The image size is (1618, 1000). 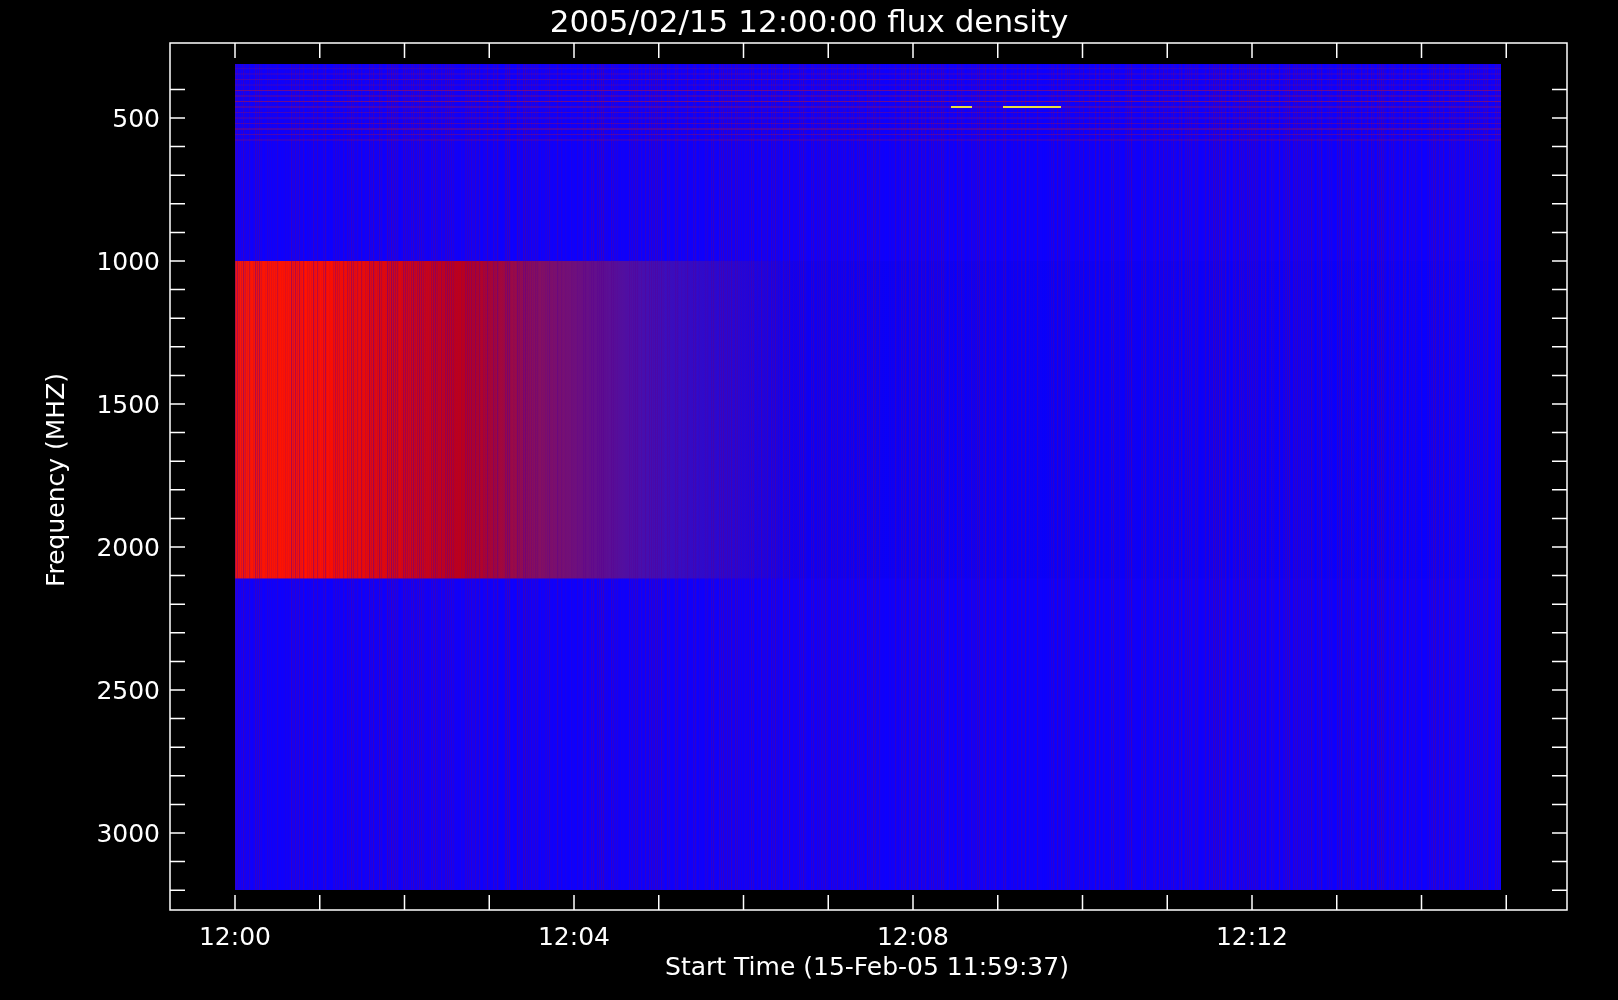 What do you see at coordinates (1252, 936) in the screenshot?
I see `axis-tick-label: 12:12` at bounding box center [1252, 936].